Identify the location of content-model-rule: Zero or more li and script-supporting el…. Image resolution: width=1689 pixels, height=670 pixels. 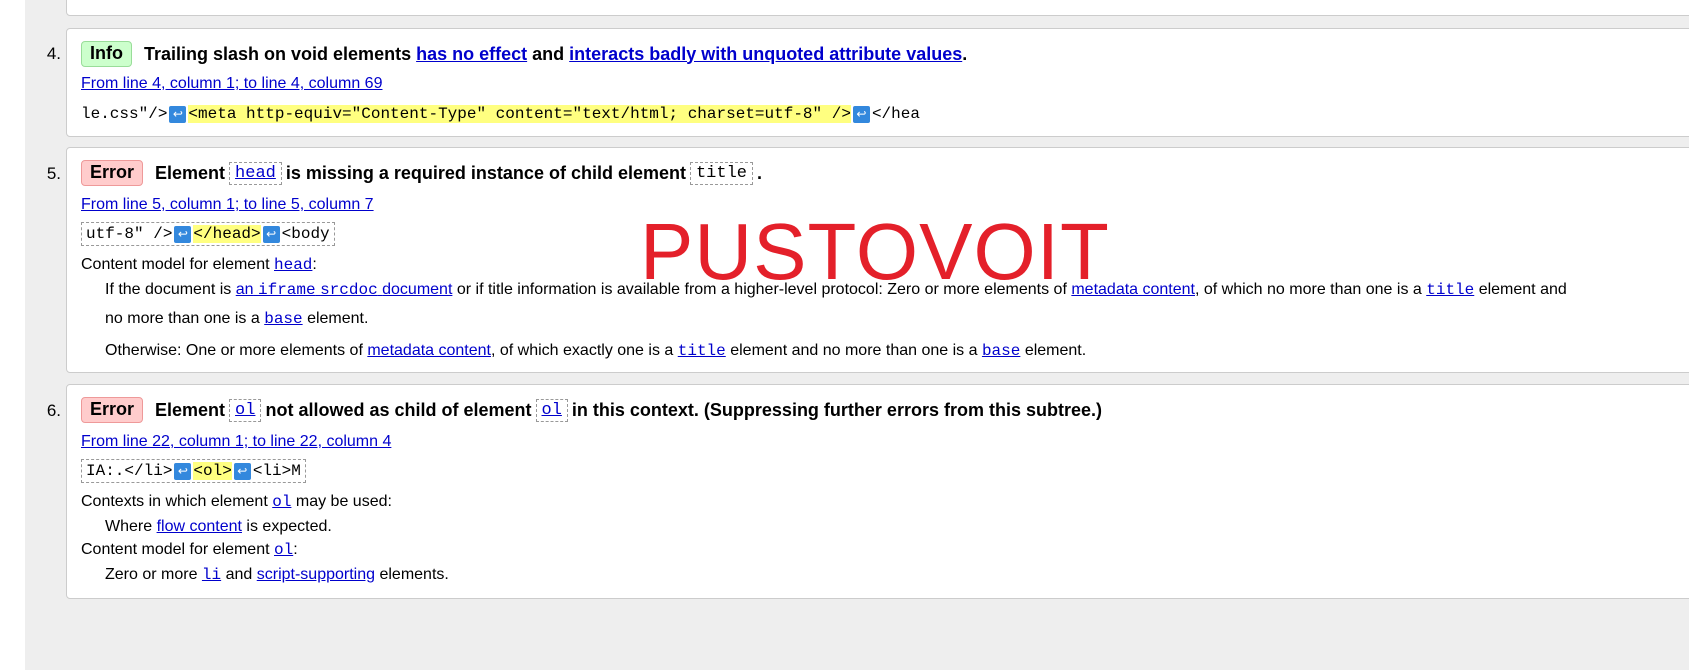
(277, 575).